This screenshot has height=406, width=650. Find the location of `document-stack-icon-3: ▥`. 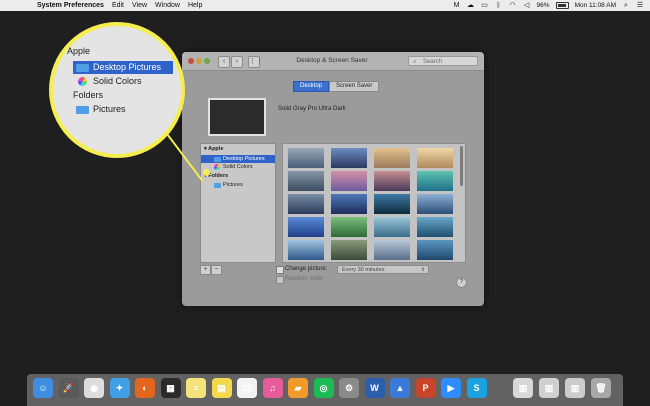

document-stack-icon-3: ▥ is located at coordinates (575, 388).